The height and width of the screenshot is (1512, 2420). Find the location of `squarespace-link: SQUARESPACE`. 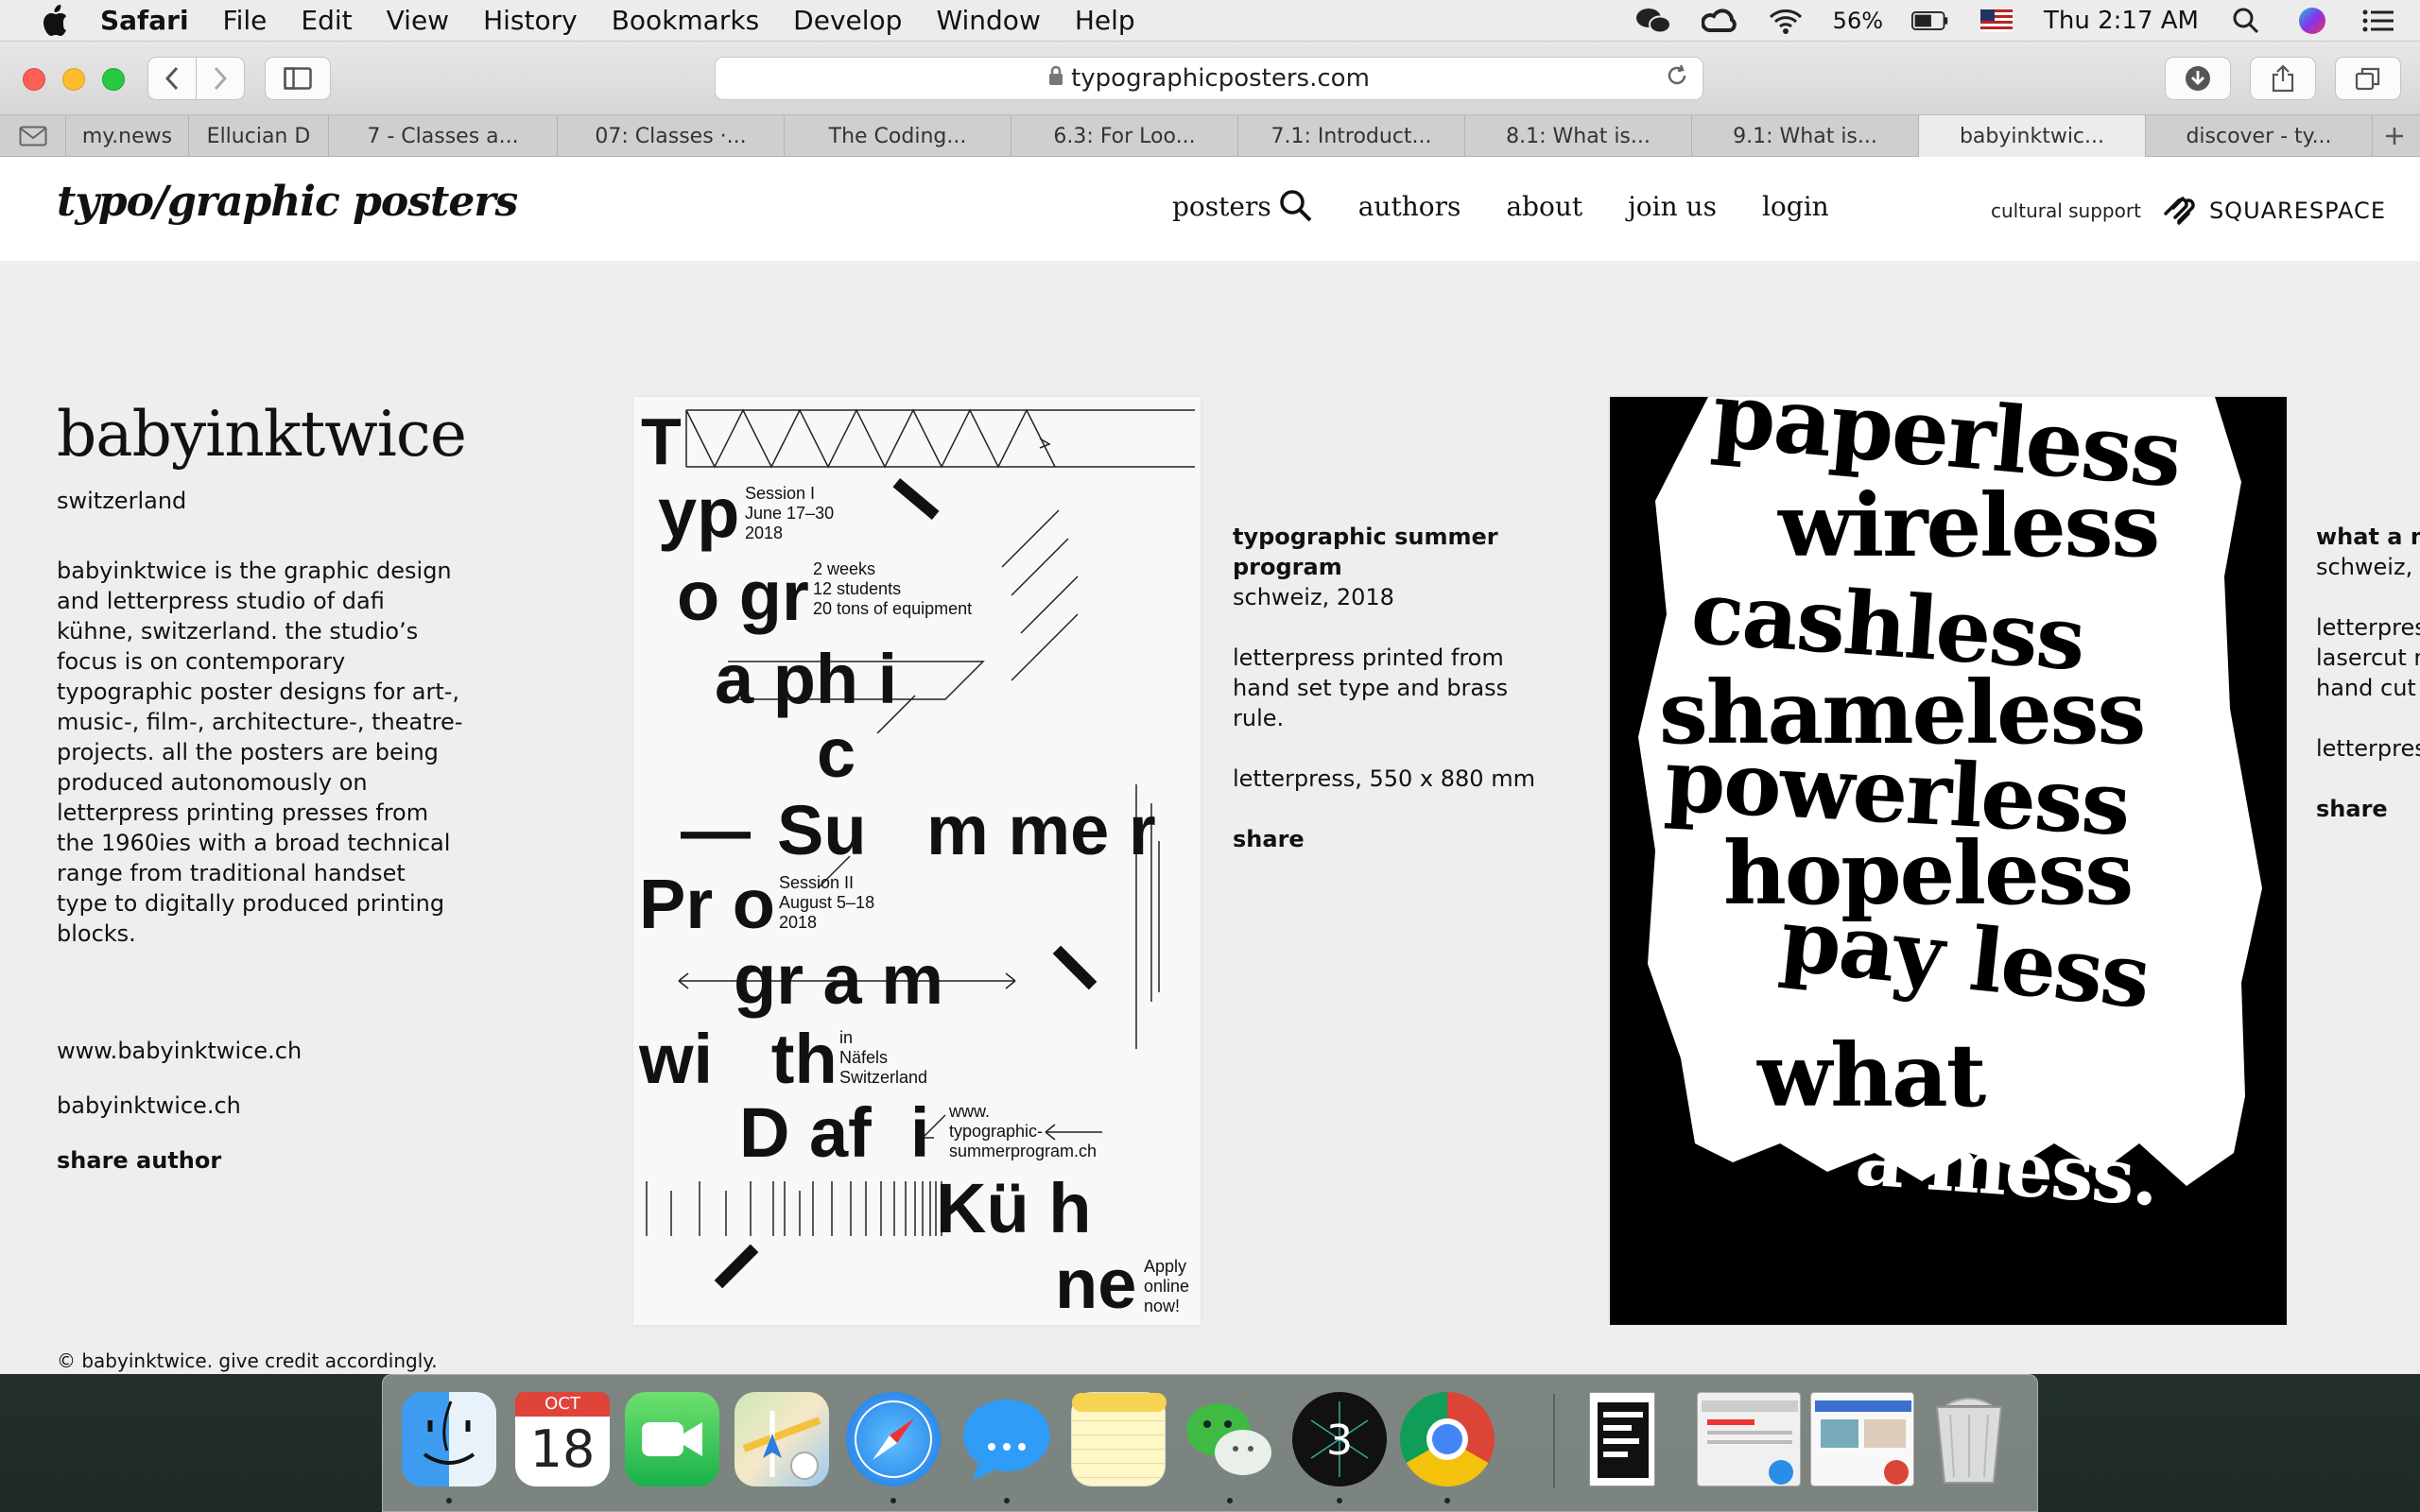

squarespace-link: SQUARESPACE is located at coordinates (2274, 211).